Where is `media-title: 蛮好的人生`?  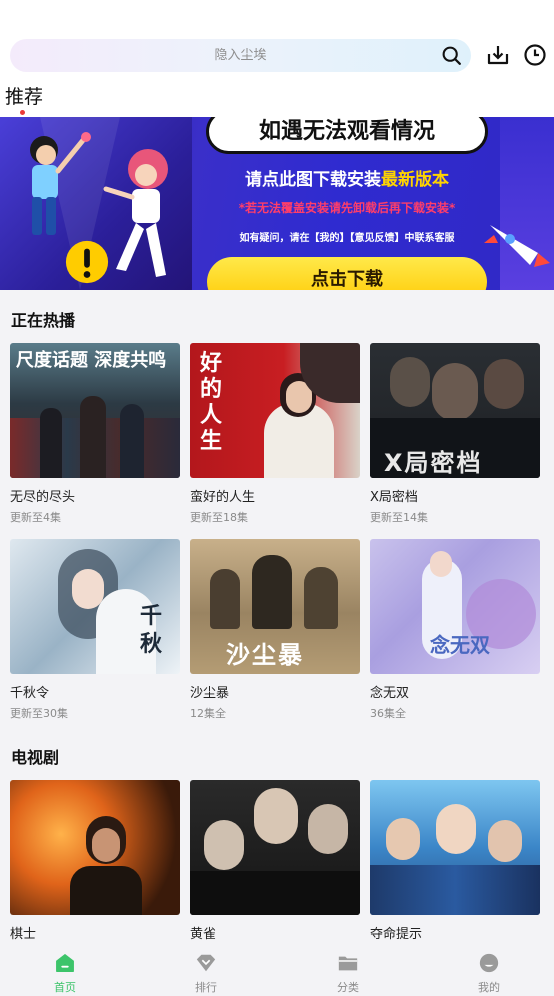 media-title: 蛮好的人生 is located at coordinates (223, 497).